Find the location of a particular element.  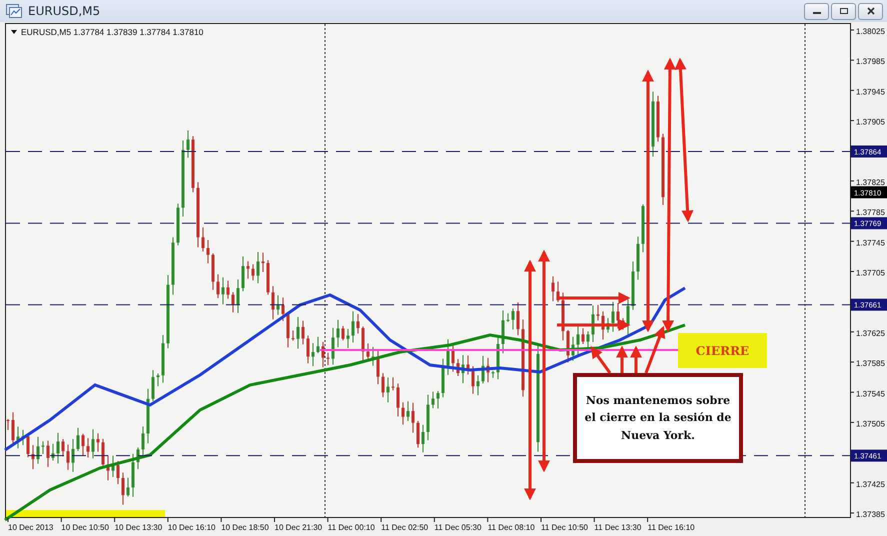

close-icon is located at coordinates (871, 11).